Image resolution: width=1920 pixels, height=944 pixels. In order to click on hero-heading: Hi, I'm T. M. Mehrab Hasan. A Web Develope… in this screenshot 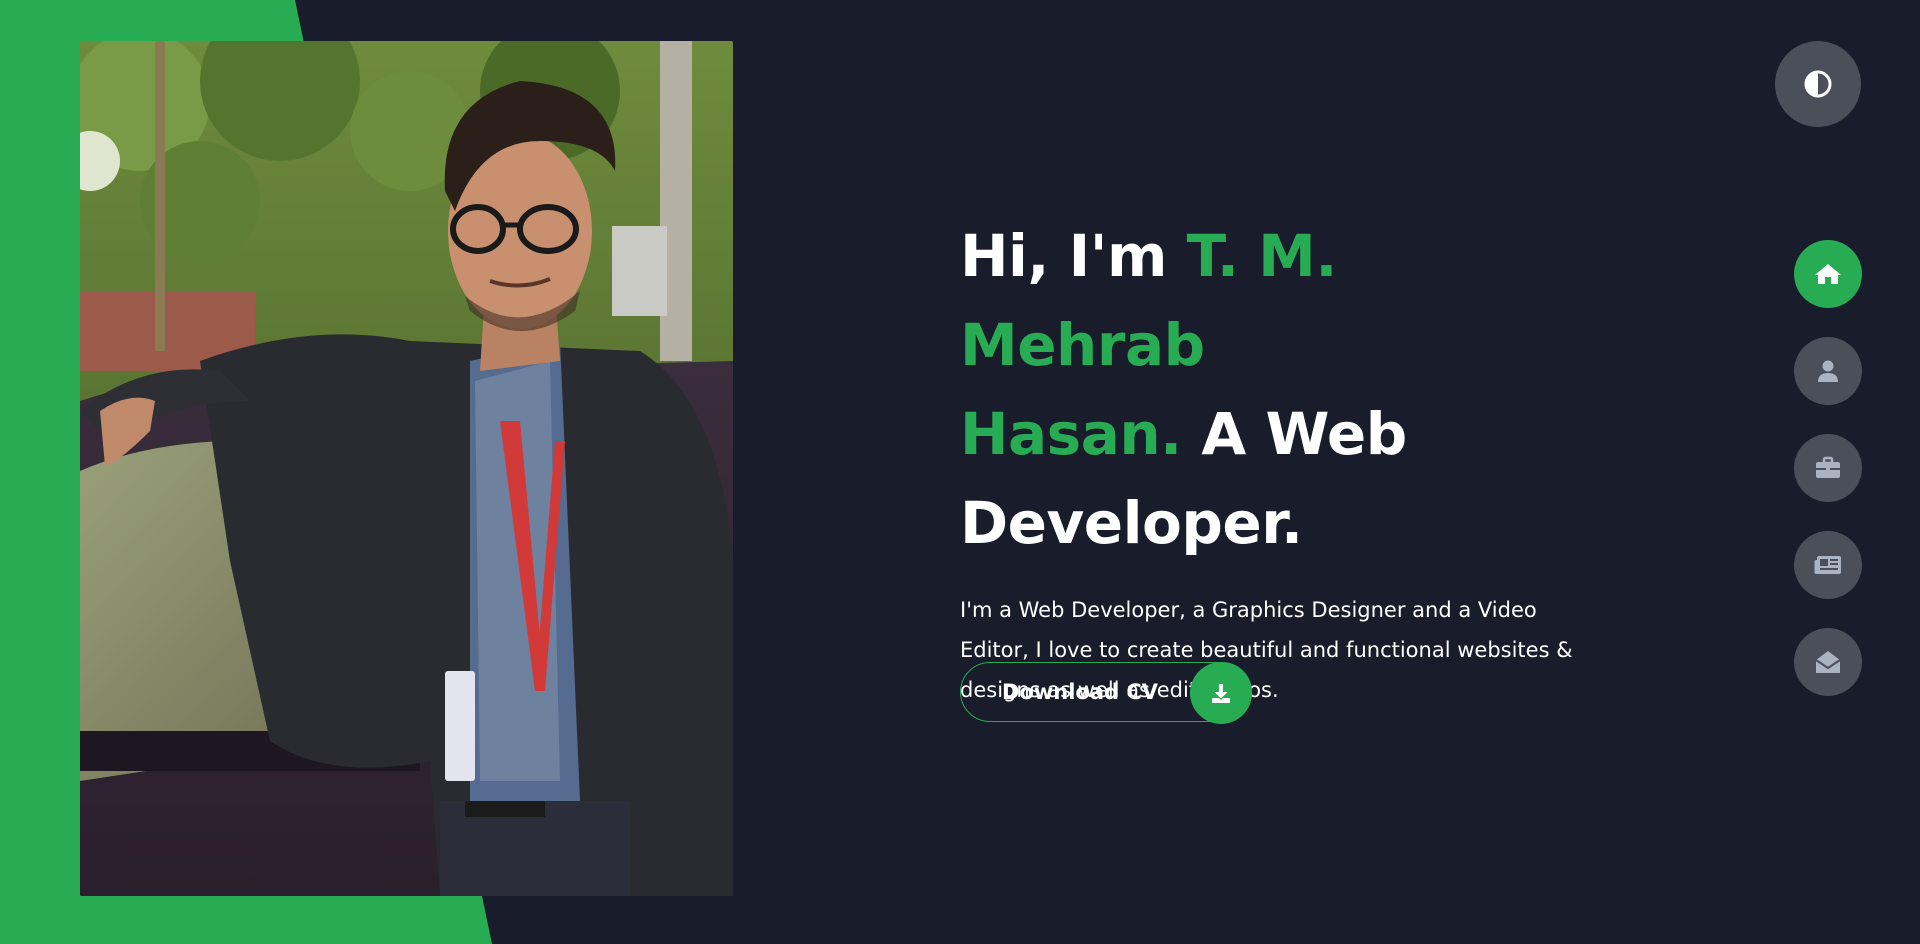, I will do `click(1280, 390)`.